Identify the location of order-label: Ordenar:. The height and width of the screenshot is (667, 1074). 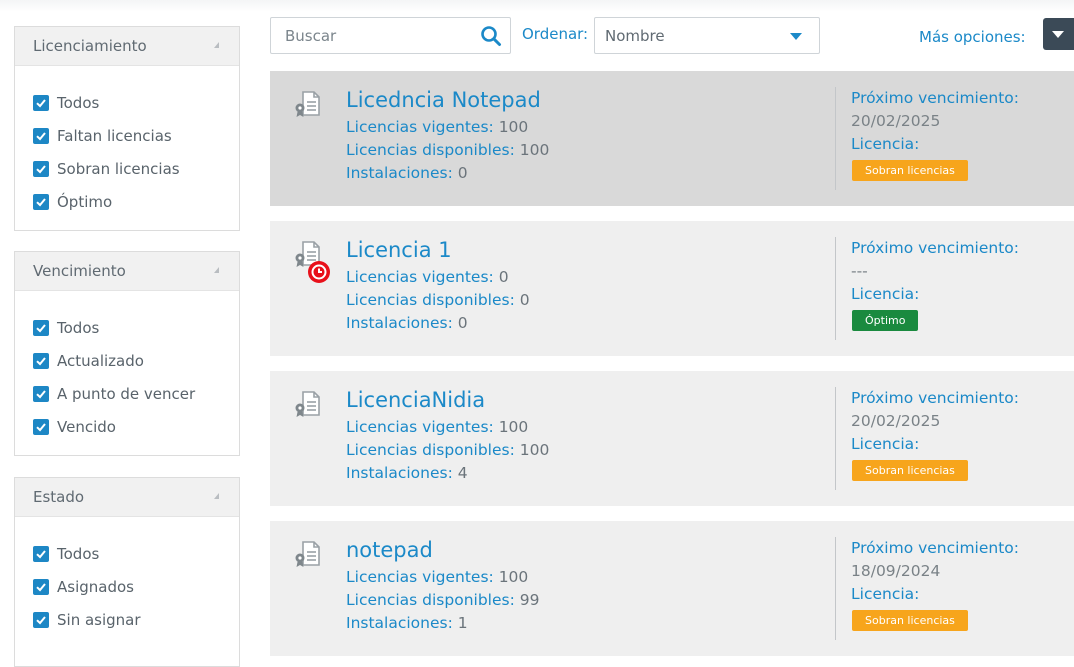
(555, 34).